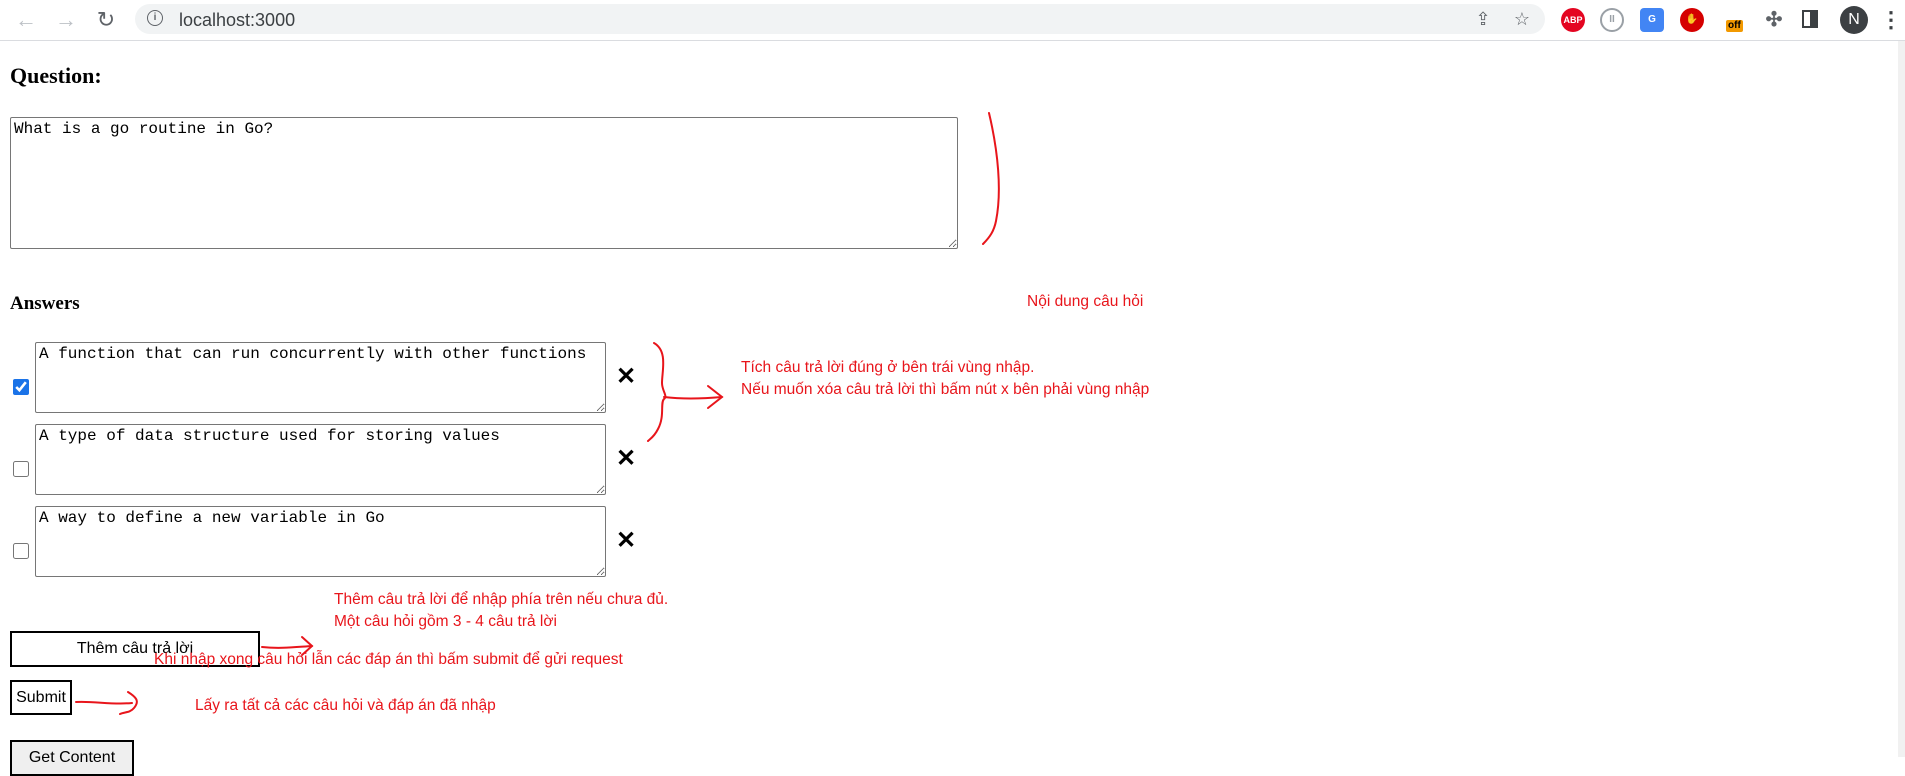 The height and width of the screenshot is (776, 1905). What do you see at coordinates (1810, 19) in the screenshot?
I see `side-panel-icon` at bounding box center [1810, 19].